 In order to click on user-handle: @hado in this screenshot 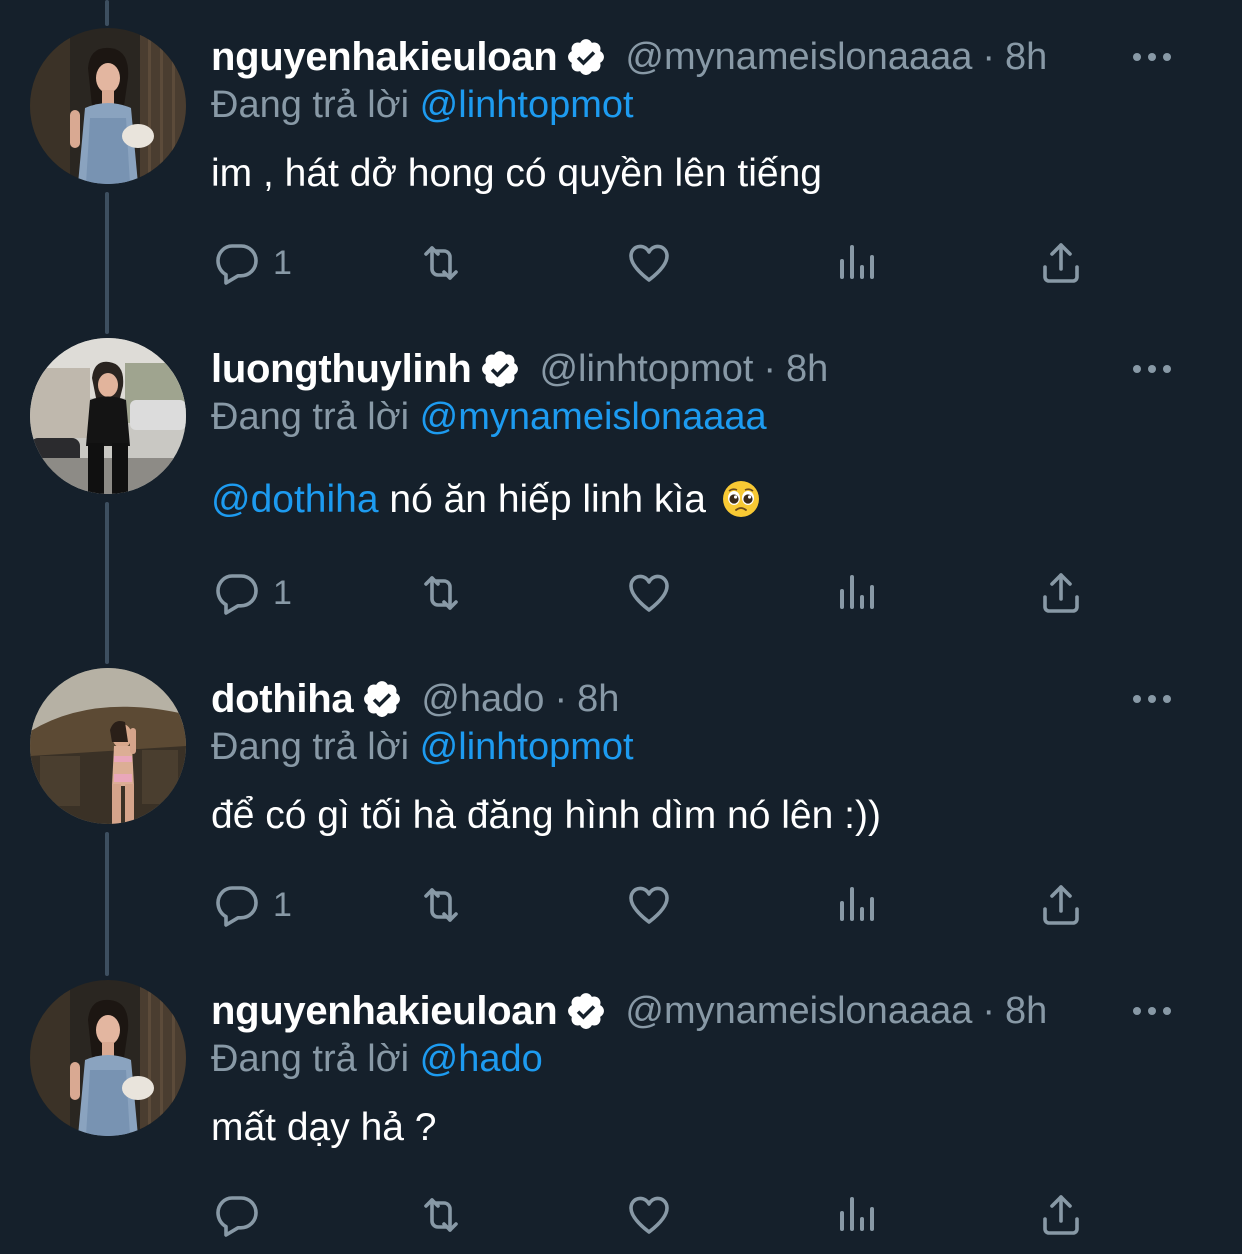, I will do `click(482, 699)`.